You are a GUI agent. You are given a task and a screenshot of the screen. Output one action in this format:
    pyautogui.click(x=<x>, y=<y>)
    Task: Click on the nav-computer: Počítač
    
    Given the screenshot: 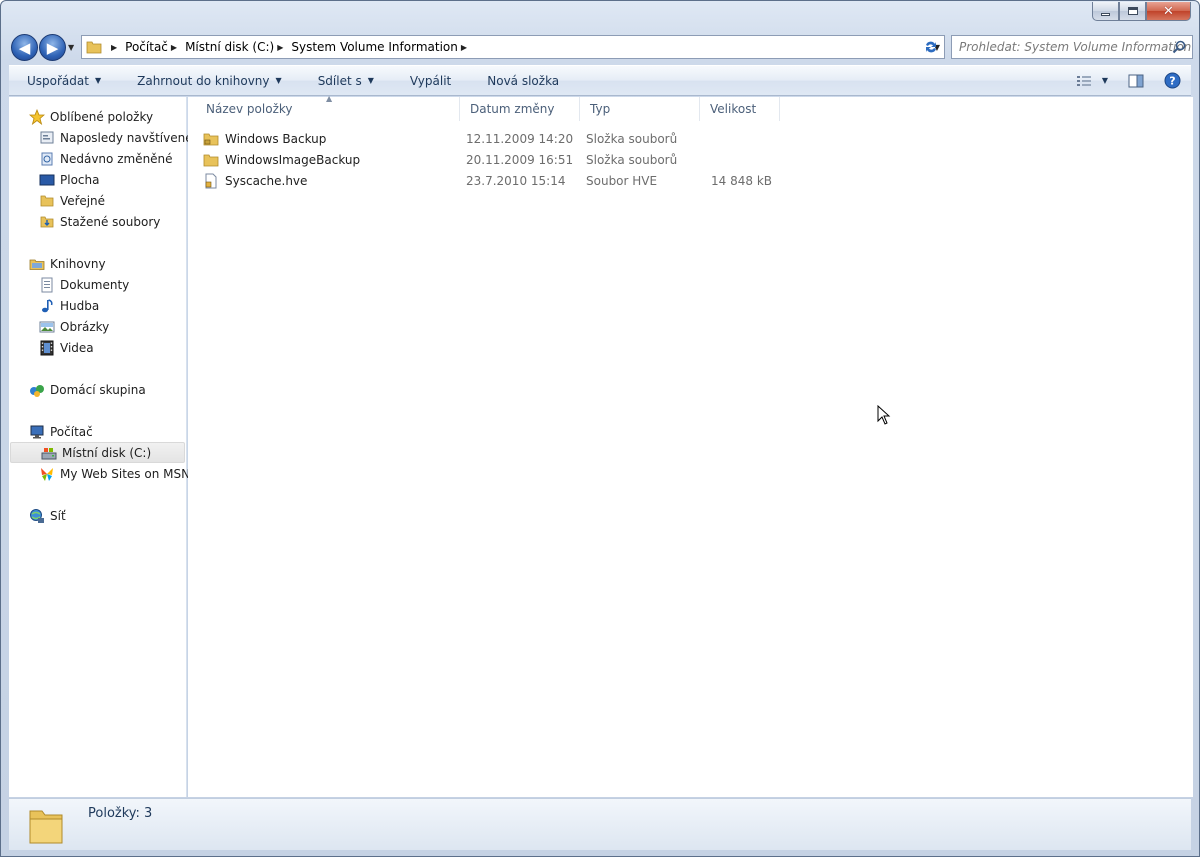 What is the action you would take?
    pyautogui.click(x=51, y=431)
    